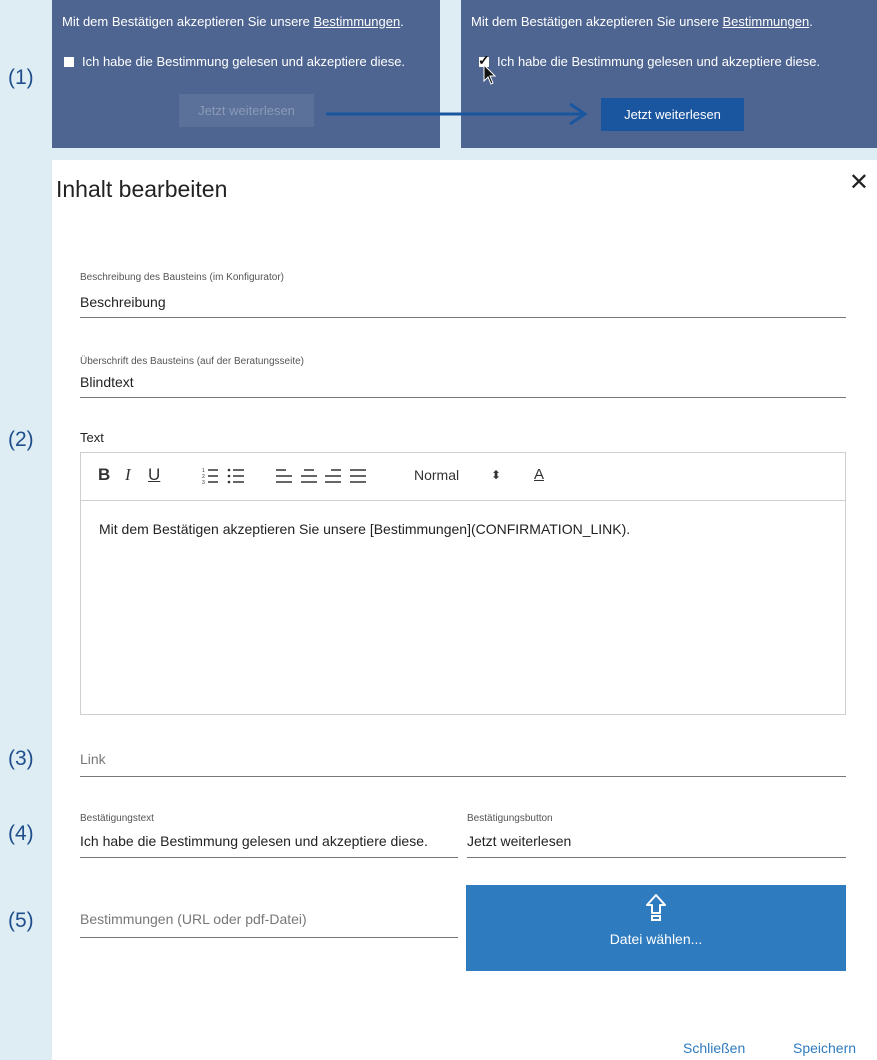 The height and width of the screenshot is (1060, 877). Describe the element at coordinates (21, 833) in the screenshot. I see `step-label-4: (4)` at that location.